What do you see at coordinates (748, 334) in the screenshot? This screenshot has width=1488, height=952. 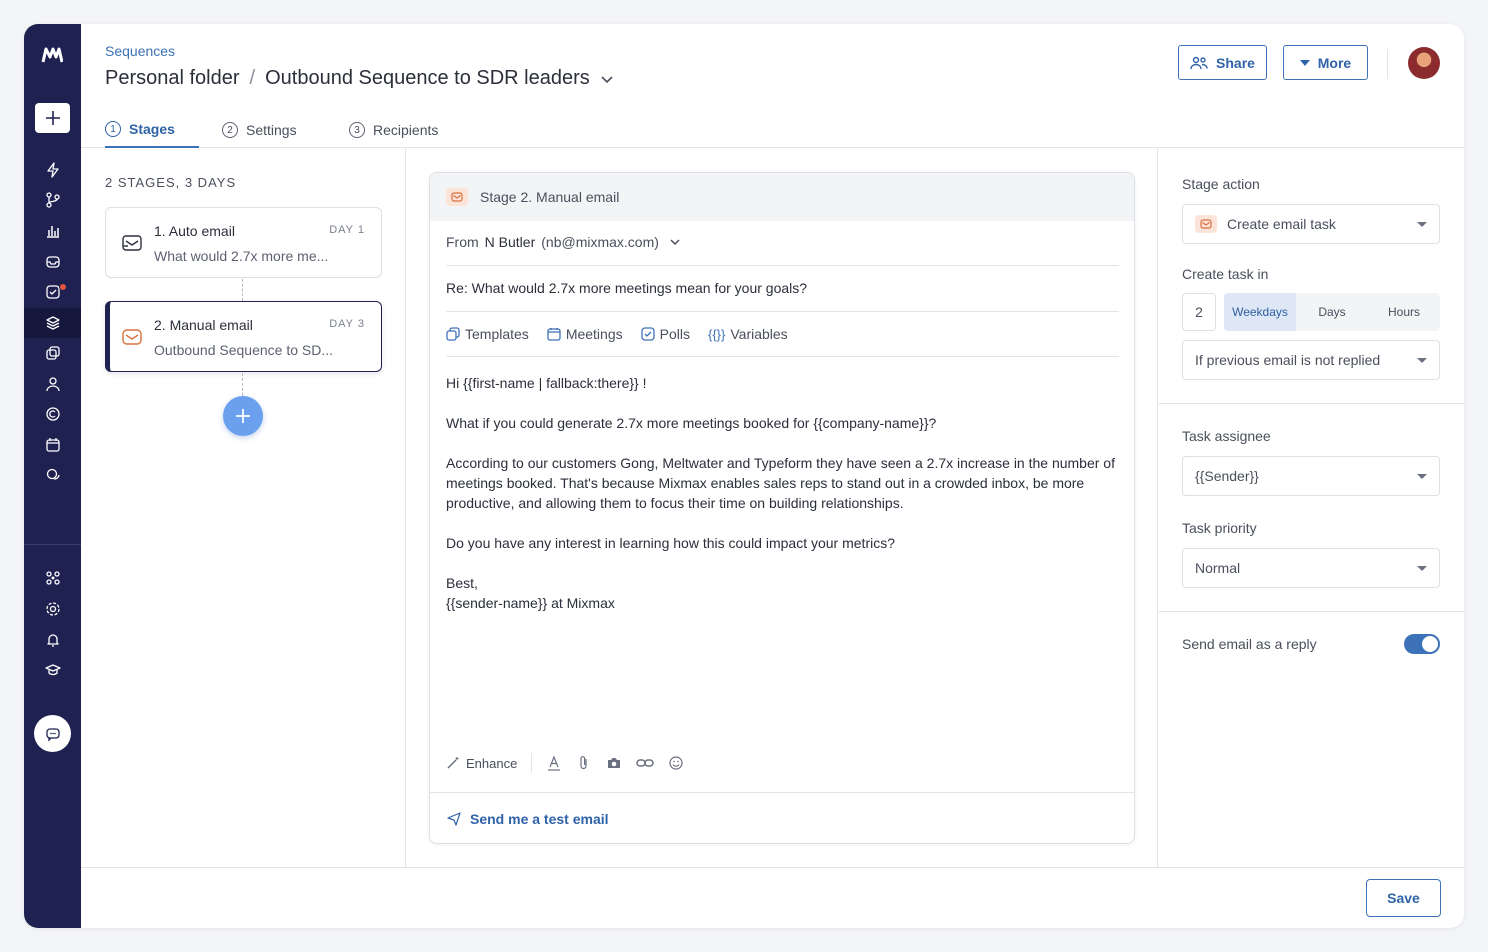 I see `variables-button: {{}} Variables` at bounding box center [748, 334].